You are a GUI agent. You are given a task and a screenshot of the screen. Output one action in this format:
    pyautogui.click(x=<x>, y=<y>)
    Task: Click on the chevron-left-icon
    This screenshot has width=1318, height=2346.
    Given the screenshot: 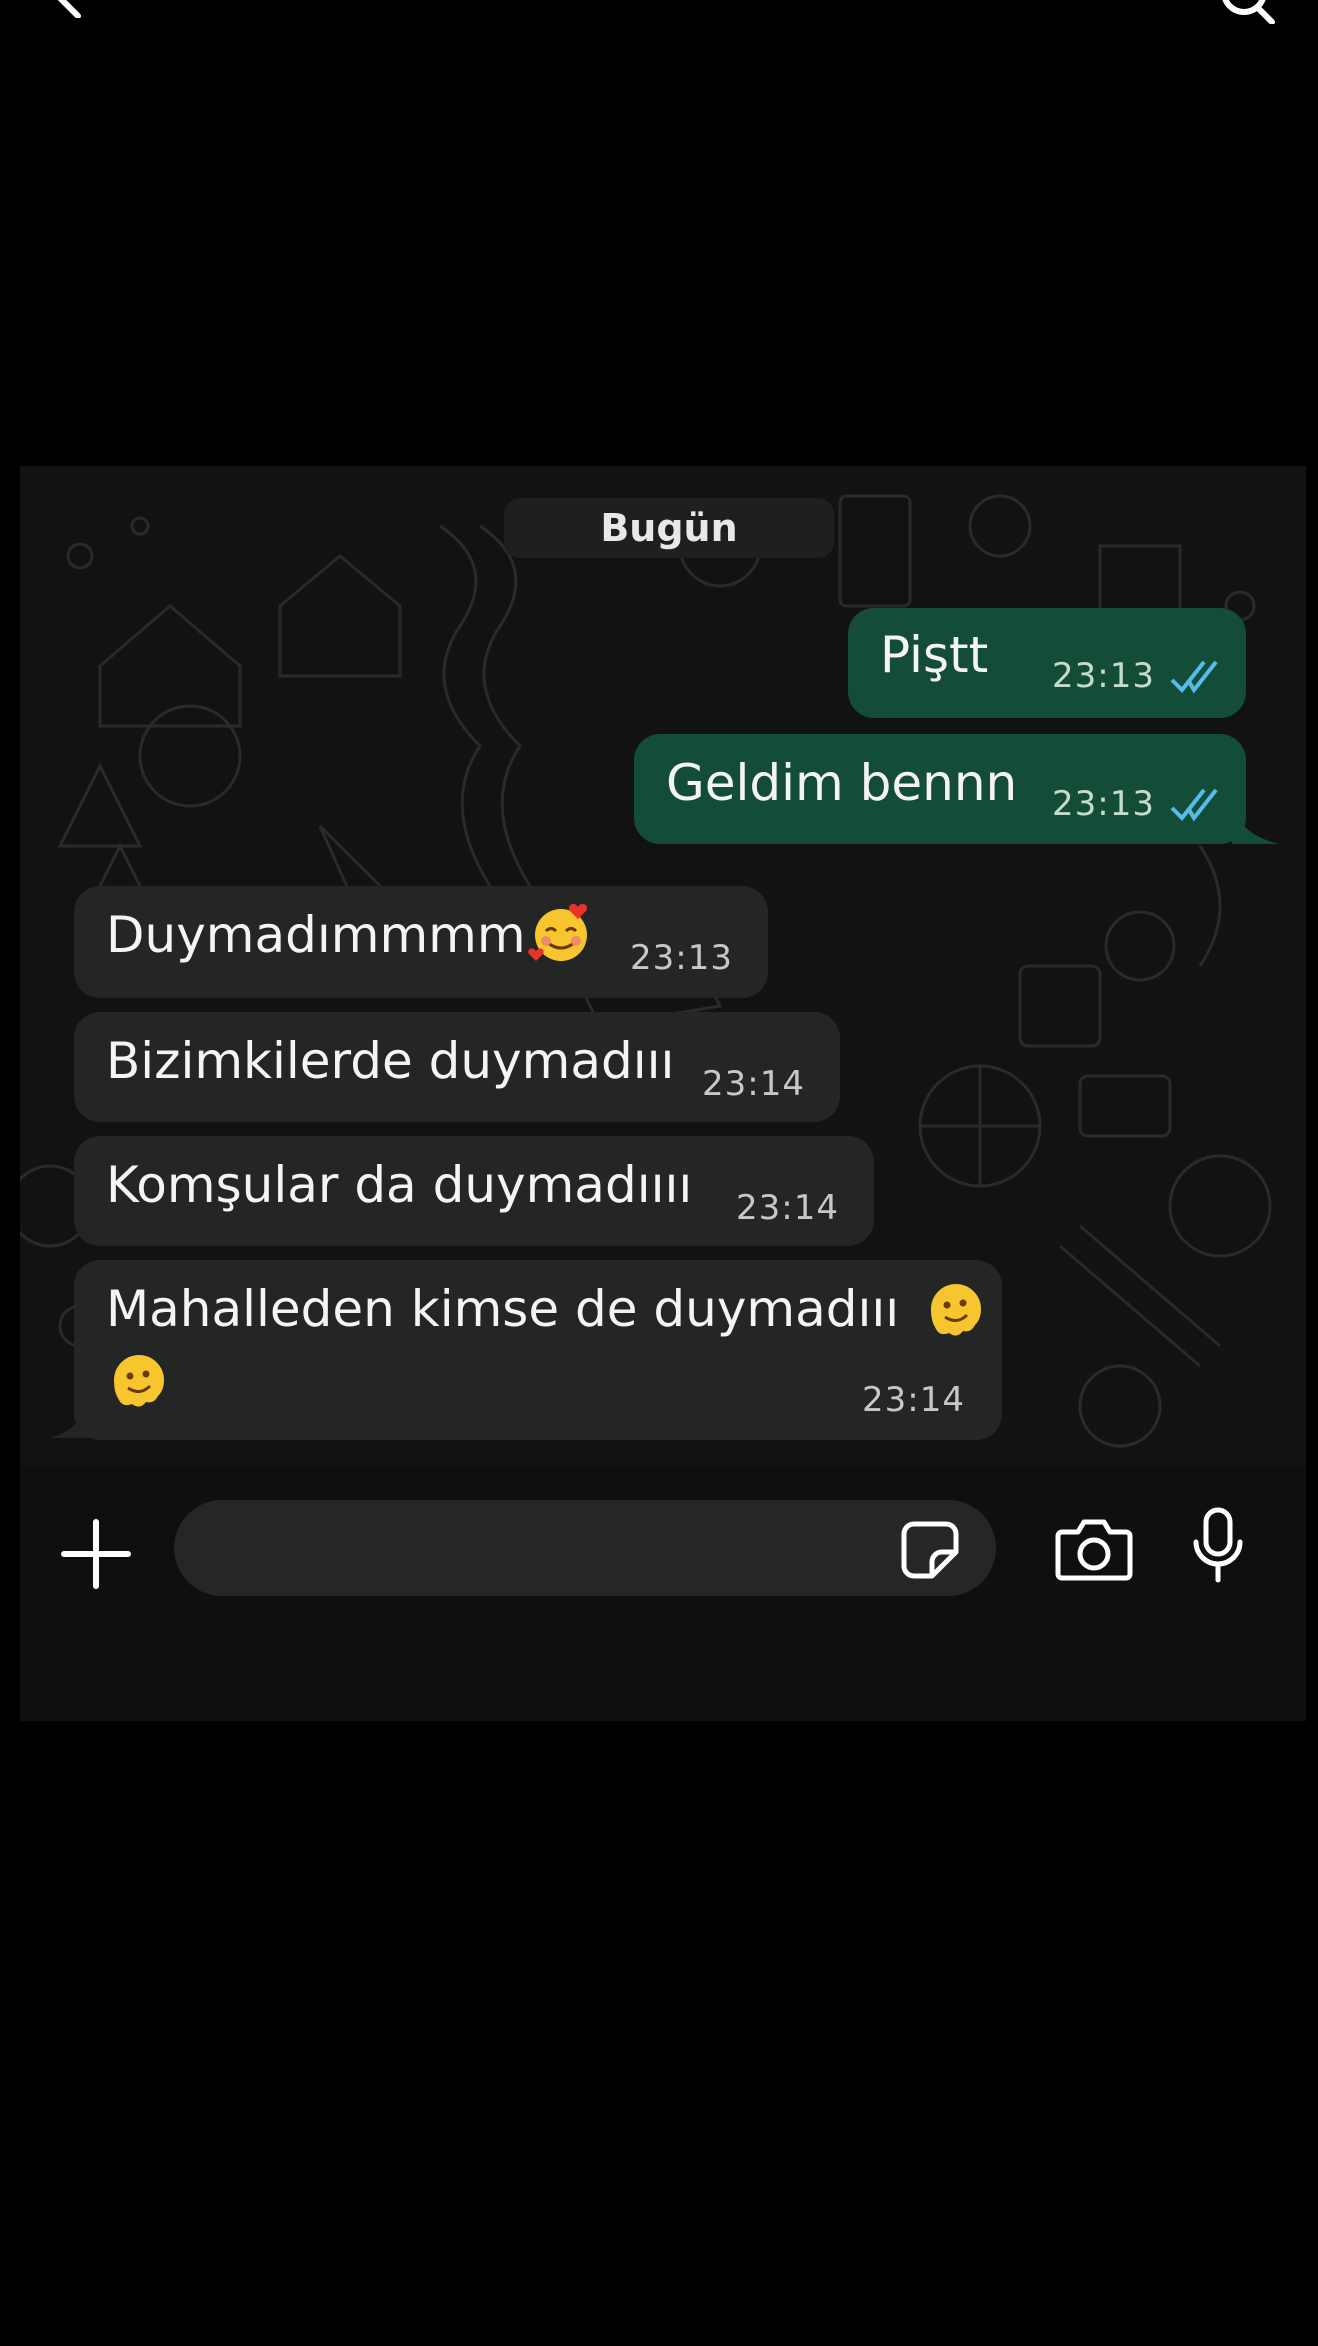 What is the action you would take?
    pyautogui.click(x=69, y=9)
    